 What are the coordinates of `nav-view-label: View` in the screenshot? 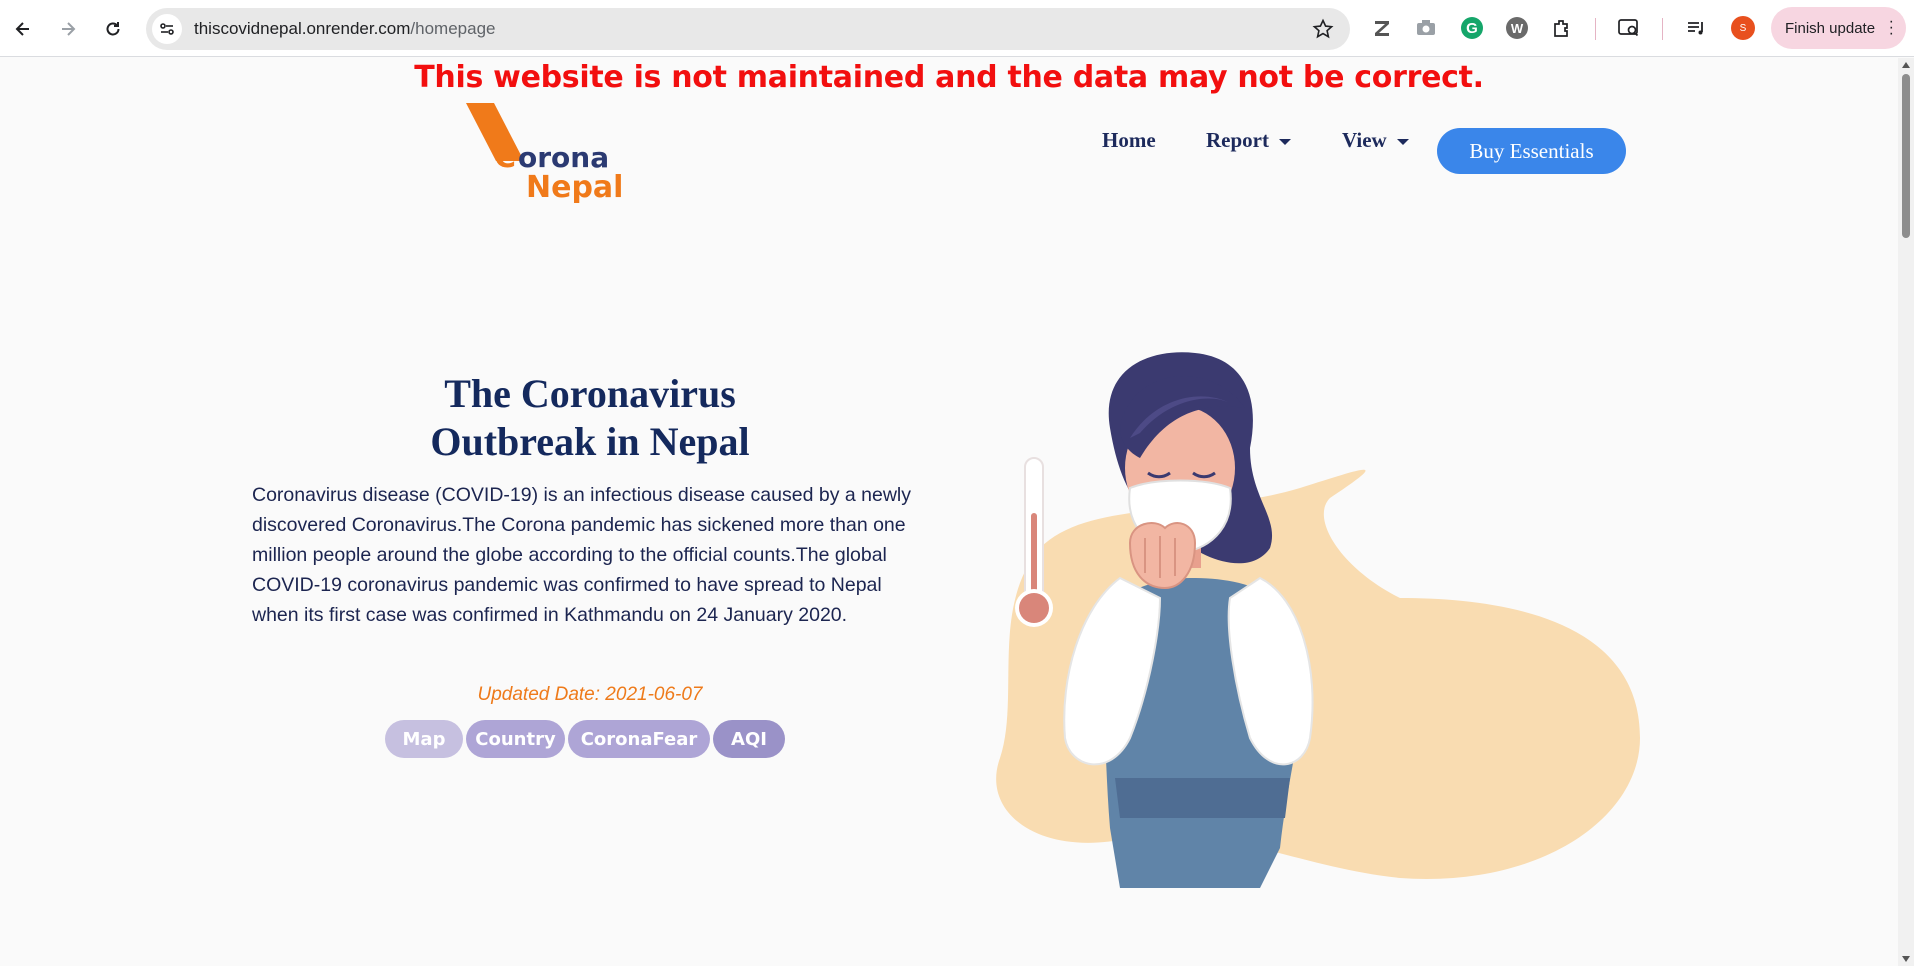 It's located at (1364, 140).